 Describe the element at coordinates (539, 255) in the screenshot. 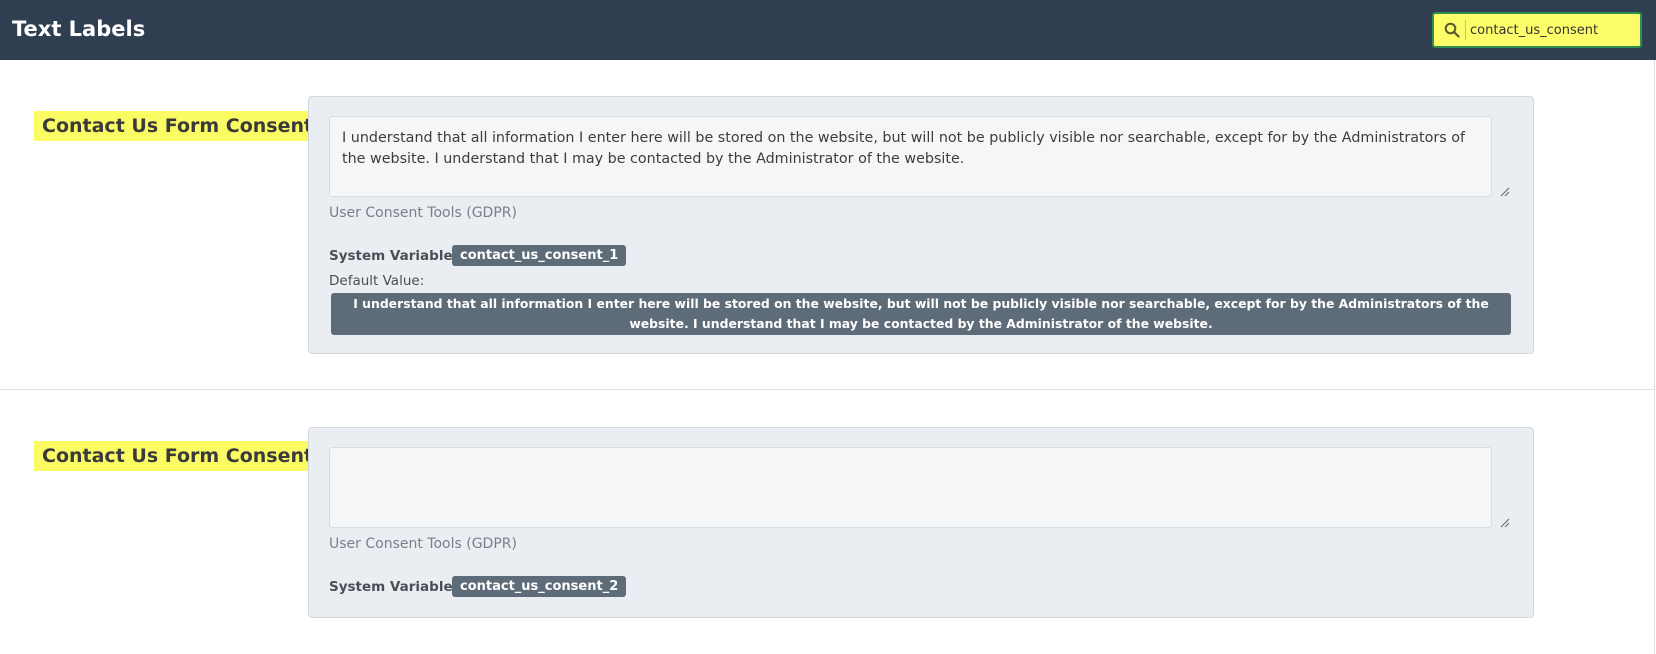

I see `system-variable-badge: contact_us_consent_1` at that location.